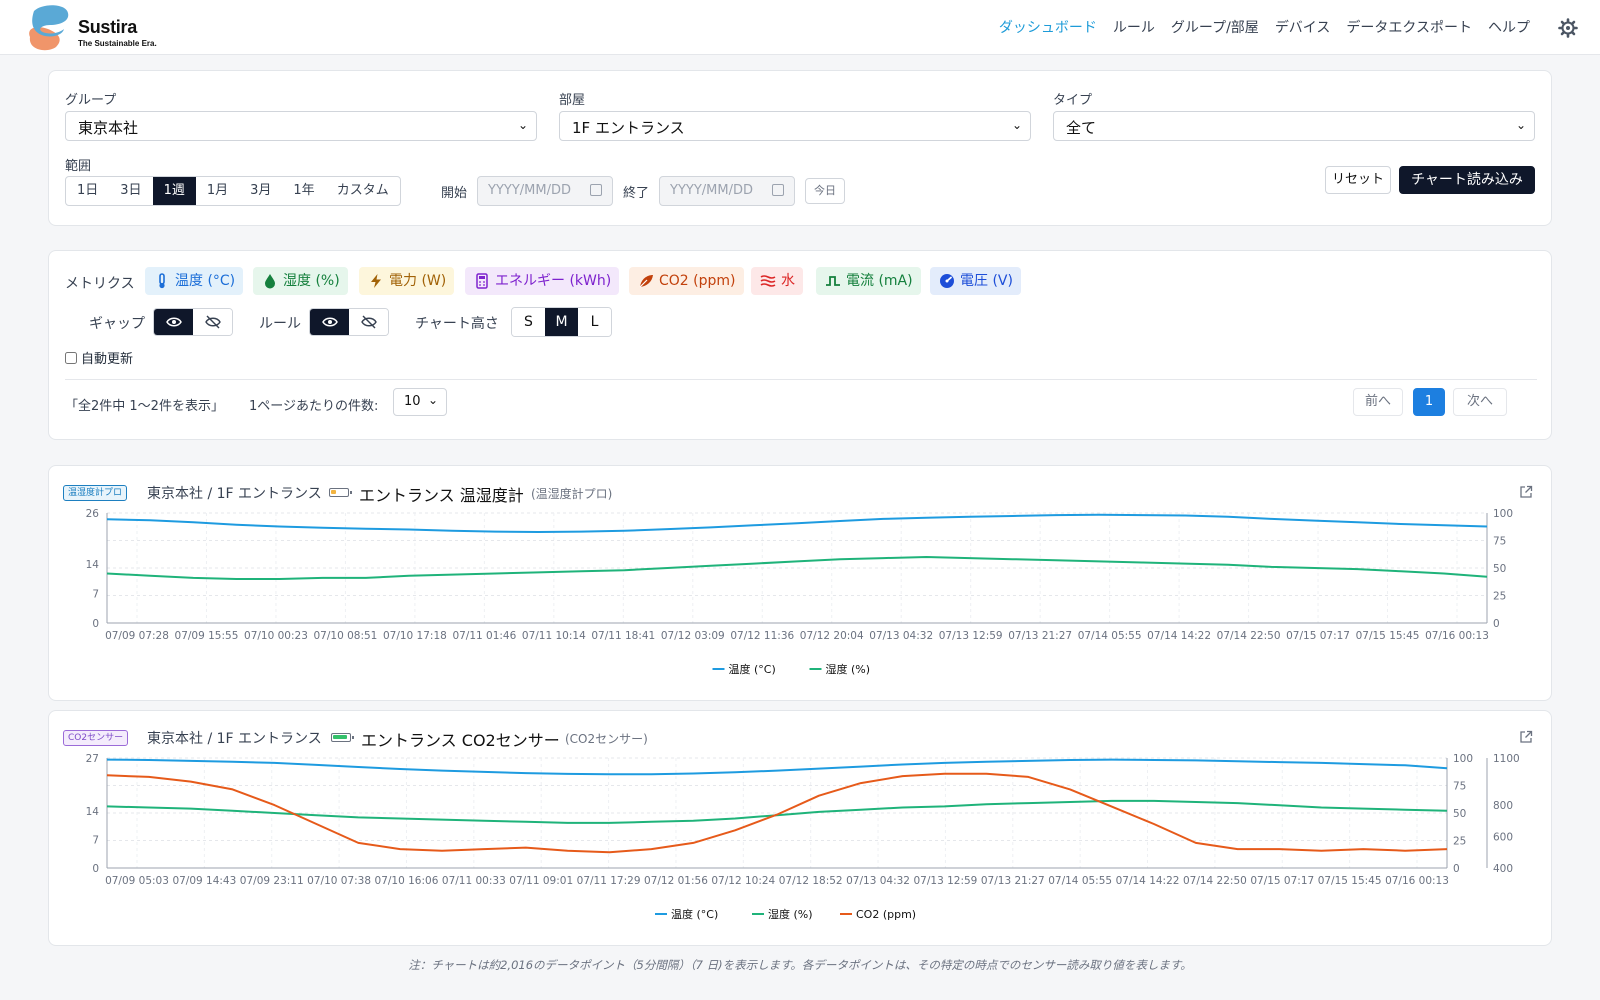 Image resolution: width=1600 pixels, height=1000 pixels. What do you see at coordinates (833, 281) in the screenshot?
I see `pulse-icon` at bounding box center [833, 281].